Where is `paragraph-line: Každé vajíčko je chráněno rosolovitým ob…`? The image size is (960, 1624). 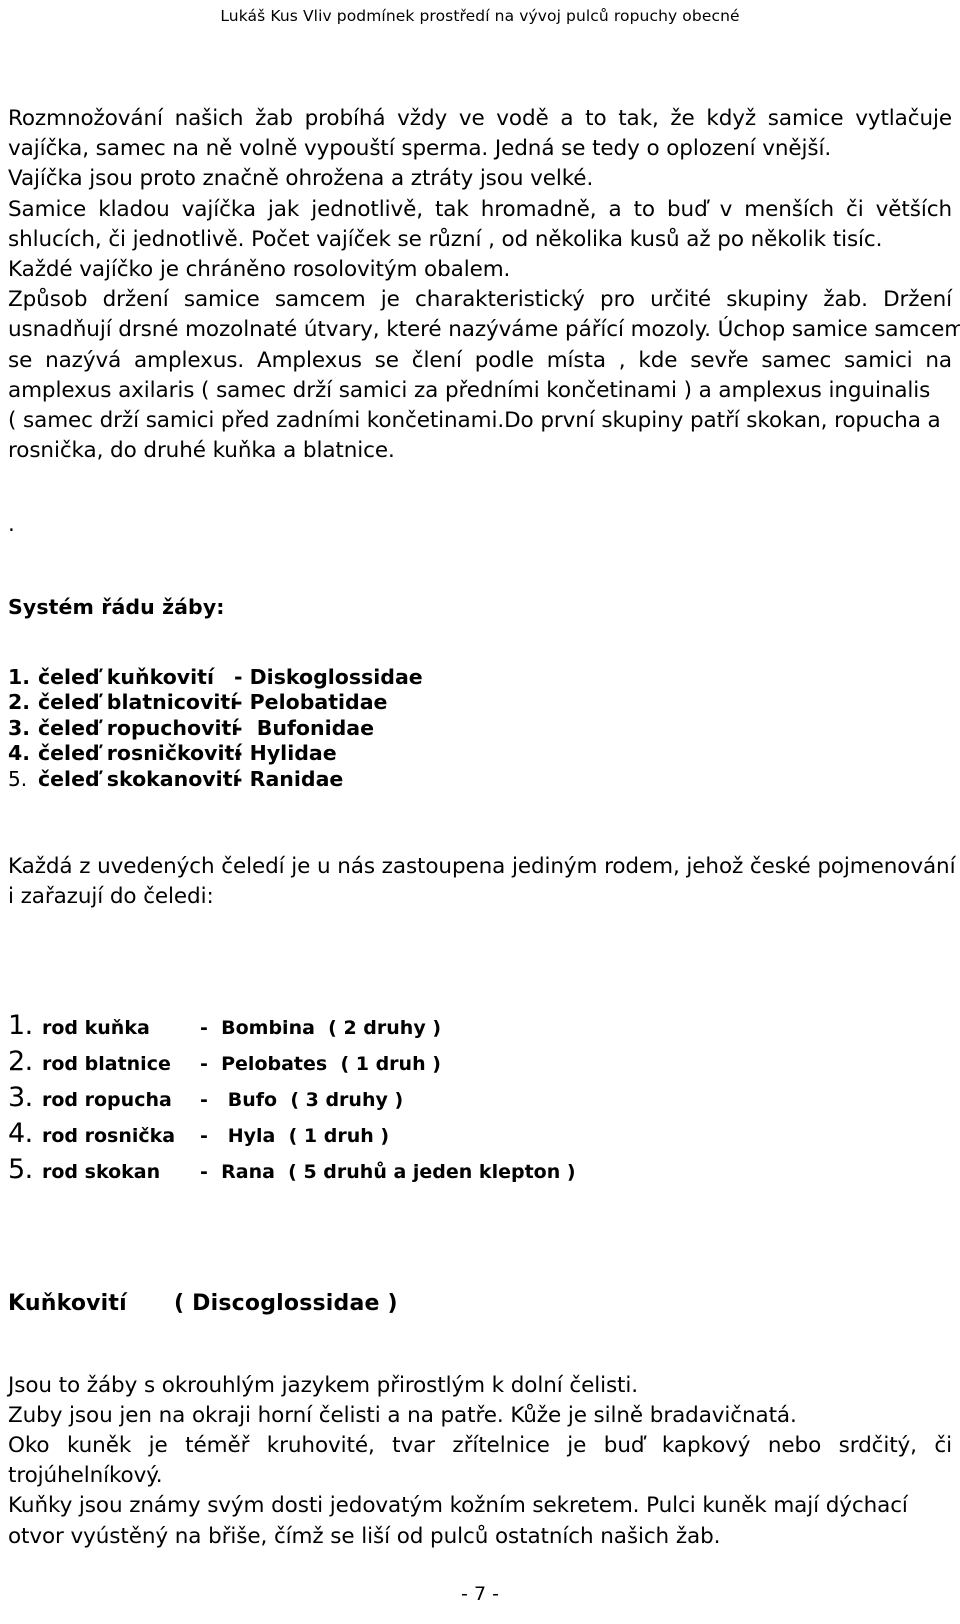 paragraph-line: Každé vajíčko je chráněno rosolovitým ob… is located at coordinates (259, 270).